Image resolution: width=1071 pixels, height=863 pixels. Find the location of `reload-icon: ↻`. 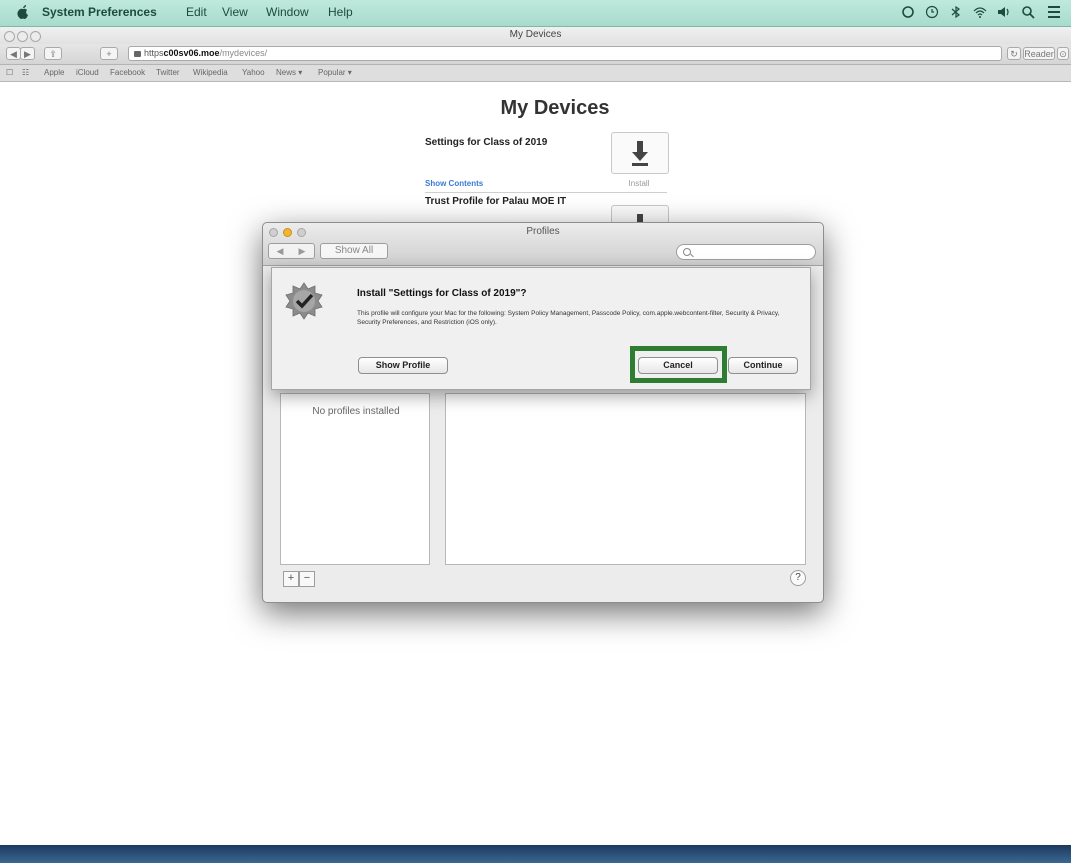

reload-icon: ↻ is located at coordinates (1014, 53).